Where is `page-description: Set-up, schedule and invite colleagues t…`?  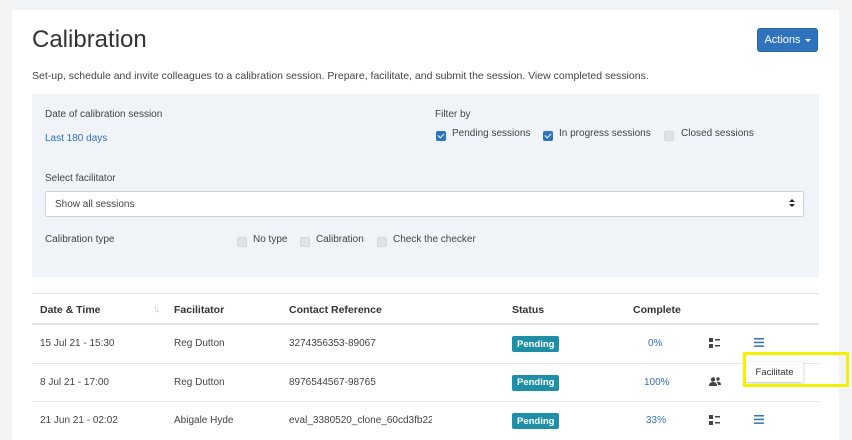
page-description: Set-up, schedule and invite colleagues t… is located at coordinates (340, 76).